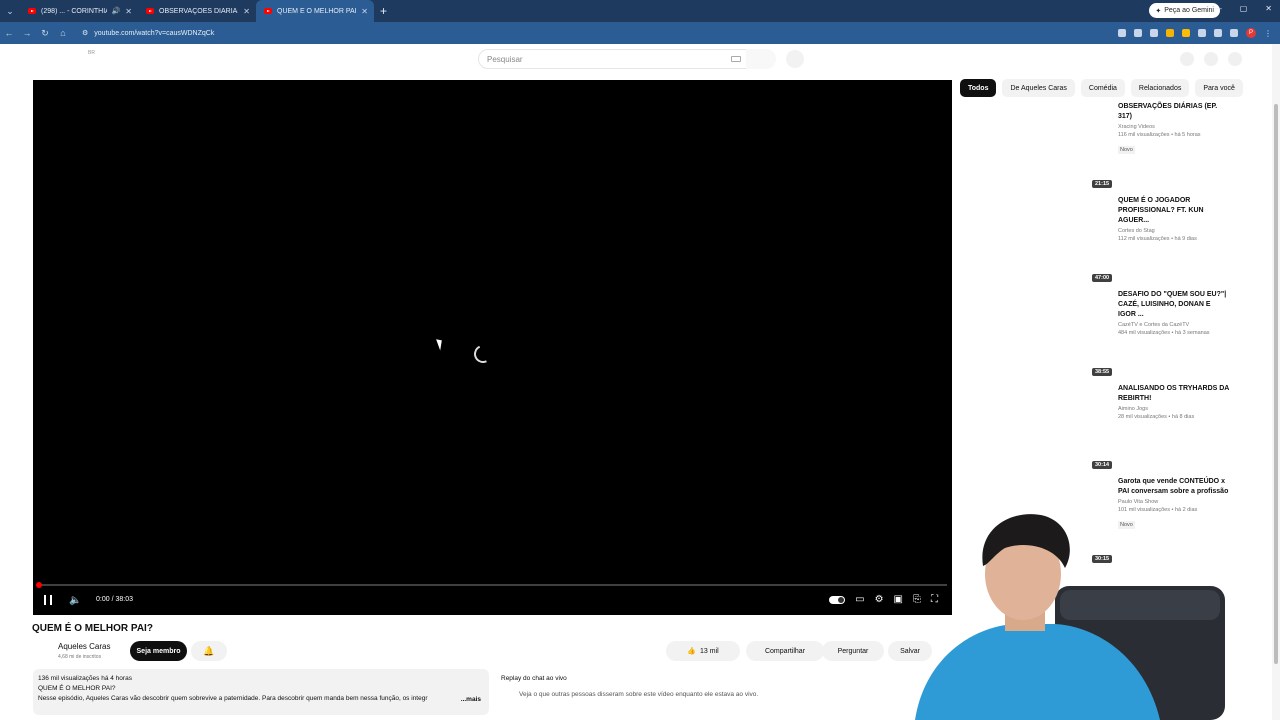 The width and height of the screenshot is (1280, 720). I want to click on search-input: Pesquisar, so click(617, 59).